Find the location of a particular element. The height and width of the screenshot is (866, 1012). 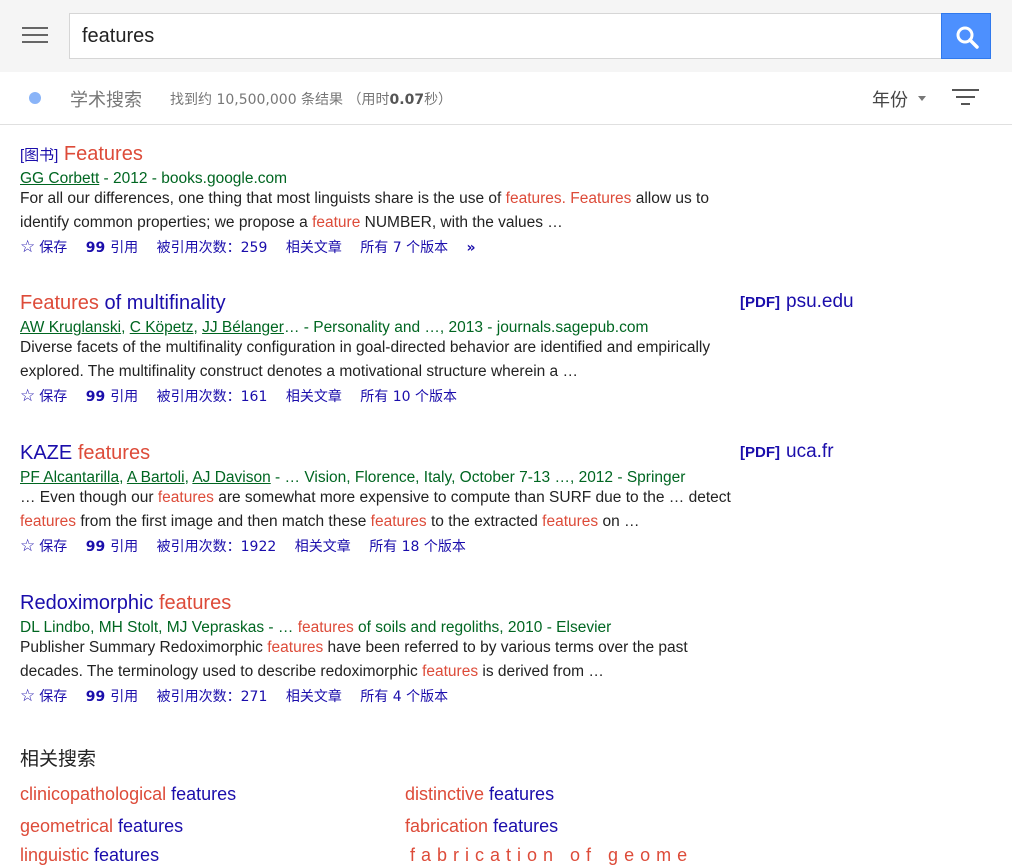

result-actions: ☆ 保存 99 引用 被引用次数：259 相关文章 所有 7 个版本 » is located at coordinates (255, 247).